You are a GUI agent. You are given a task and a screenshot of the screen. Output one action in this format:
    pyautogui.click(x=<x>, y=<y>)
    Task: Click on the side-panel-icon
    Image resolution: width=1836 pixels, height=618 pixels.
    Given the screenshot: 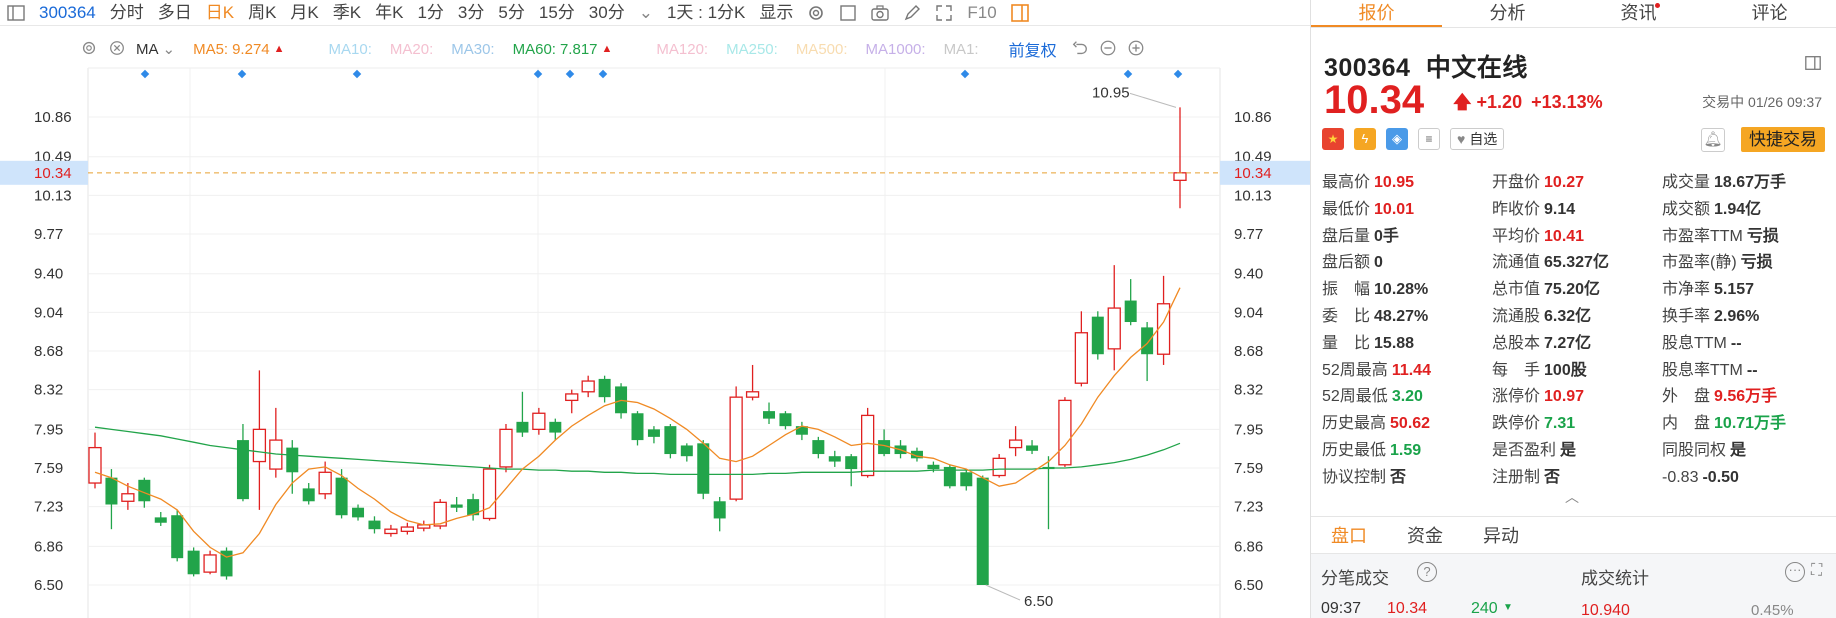 What is the action you would take?
    pyautogui.click(x=1020, y=13)
    